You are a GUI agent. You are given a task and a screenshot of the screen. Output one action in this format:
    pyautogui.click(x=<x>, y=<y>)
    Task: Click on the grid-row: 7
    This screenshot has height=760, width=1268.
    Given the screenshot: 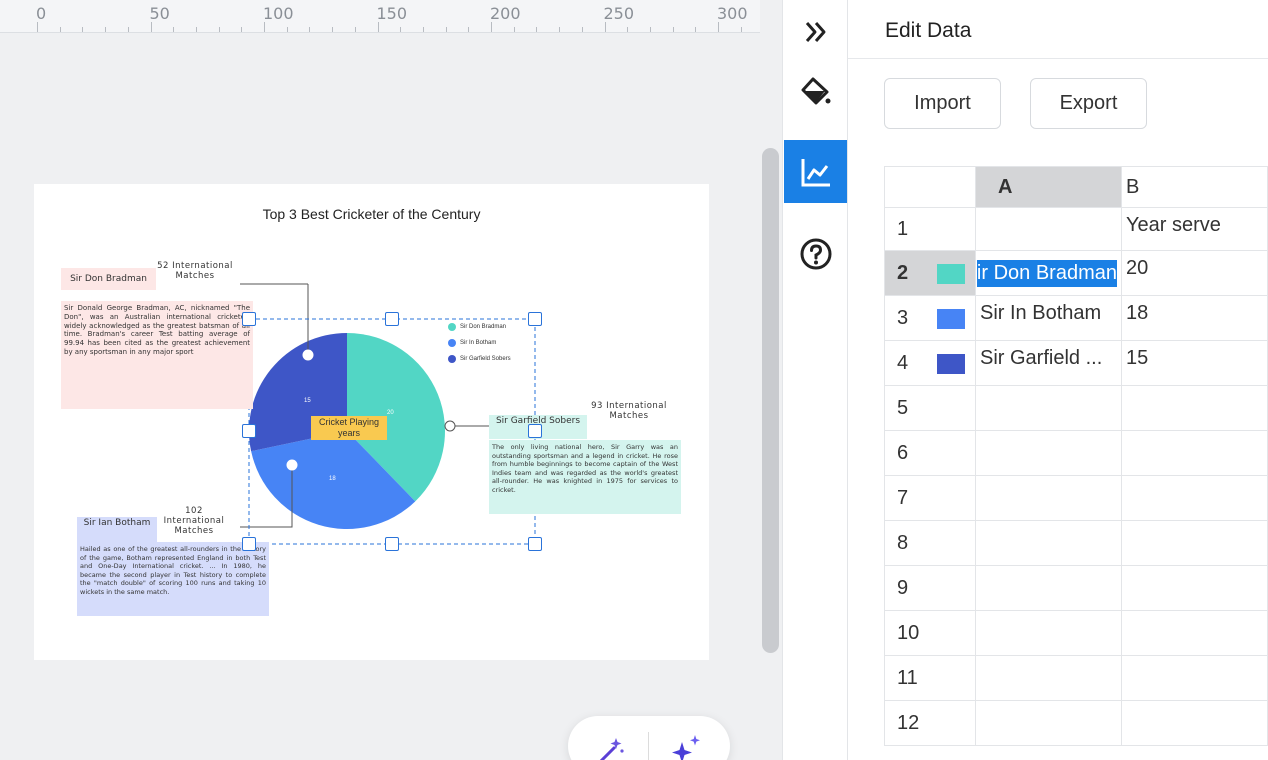 What is the action you would take?
    pyautogui.click(x=1076, y=498)
    